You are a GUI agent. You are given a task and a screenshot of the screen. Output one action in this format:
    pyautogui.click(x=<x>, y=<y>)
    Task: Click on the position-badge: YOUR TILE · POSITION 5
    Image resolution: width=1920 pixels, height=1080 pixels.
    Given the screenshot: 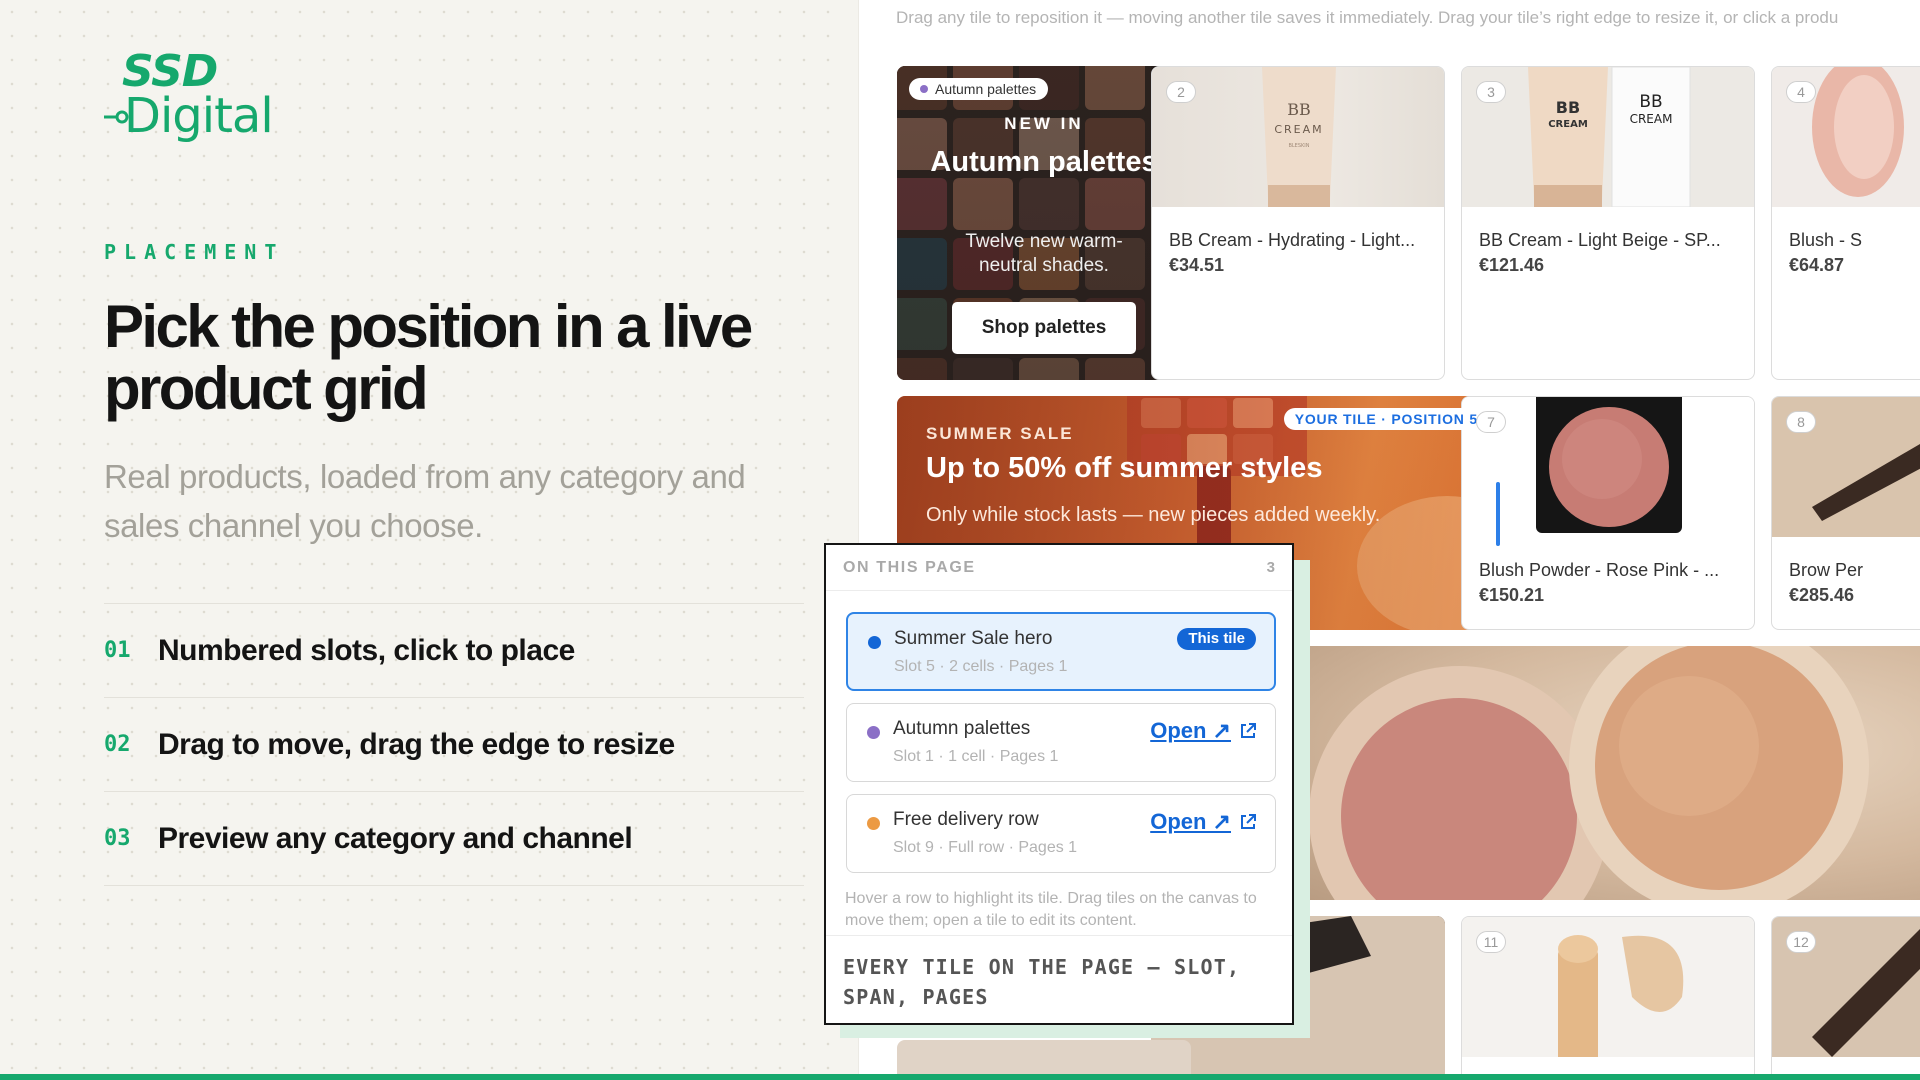 What is the action you would take?
    pyautogui.click(x=1386, y=419)
    